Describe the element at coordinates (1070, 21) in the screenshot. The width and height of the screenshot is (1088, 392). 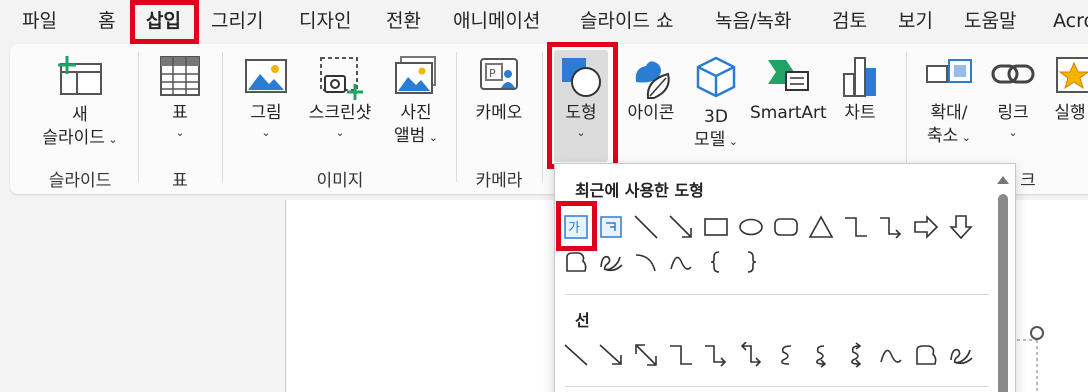
I see `tab-acrobat: Acro` at that location.